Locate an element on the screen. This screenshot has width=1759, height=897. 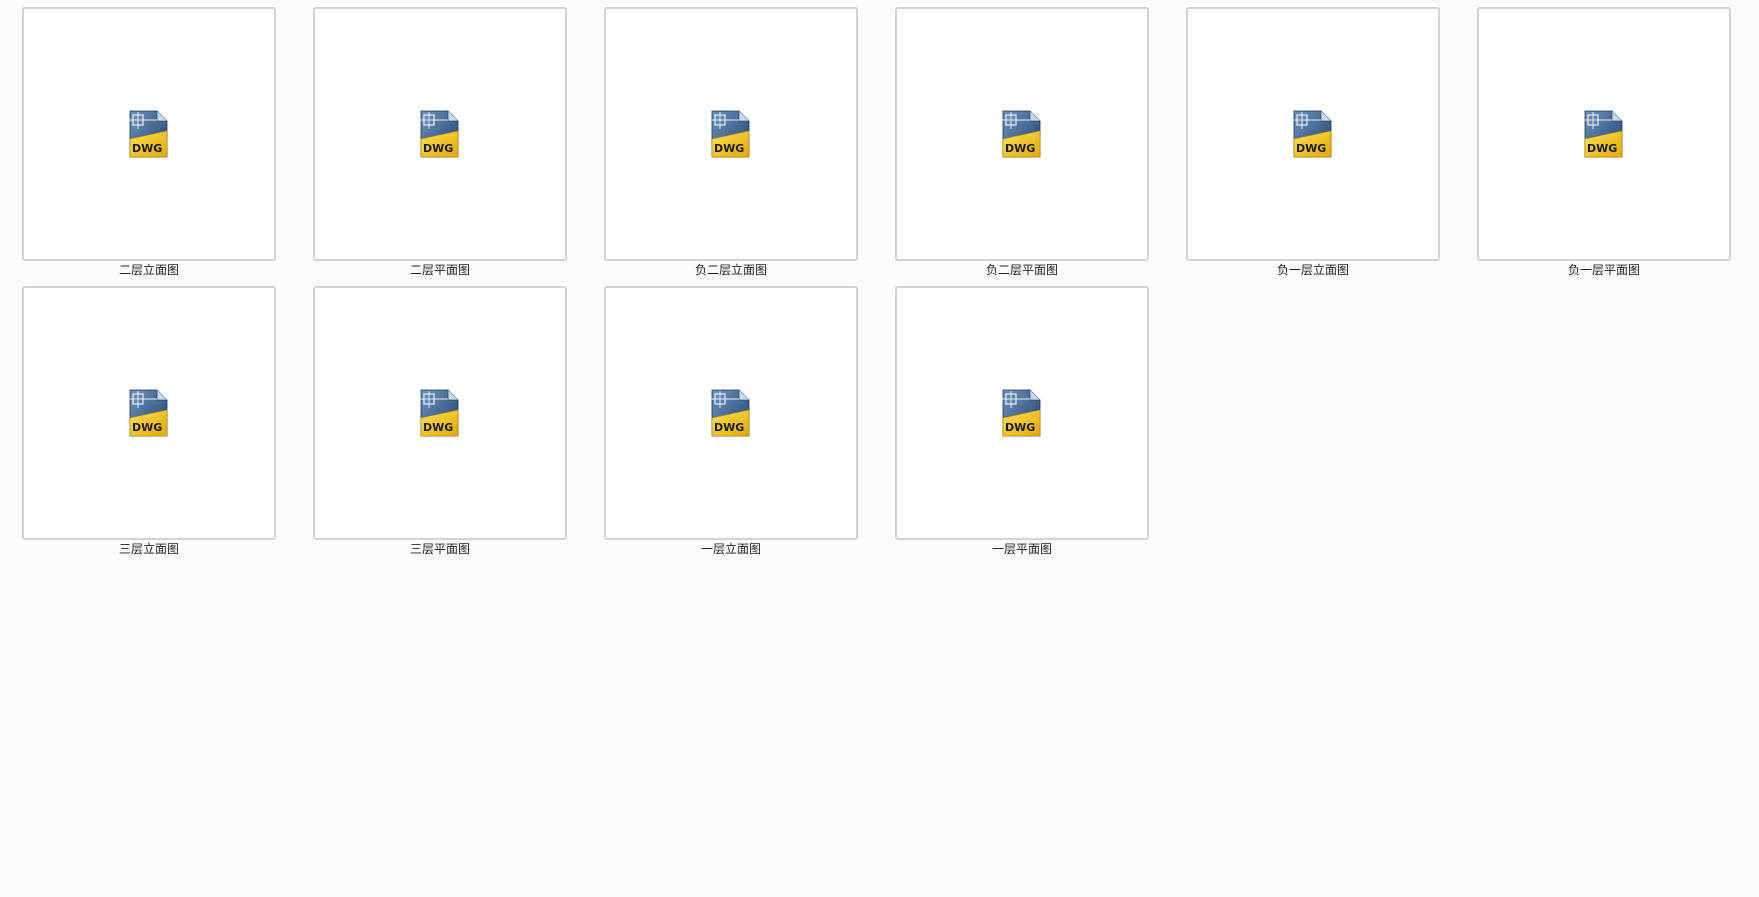
file-name: 负二层平面图 is located at coordinates (1022, 270).